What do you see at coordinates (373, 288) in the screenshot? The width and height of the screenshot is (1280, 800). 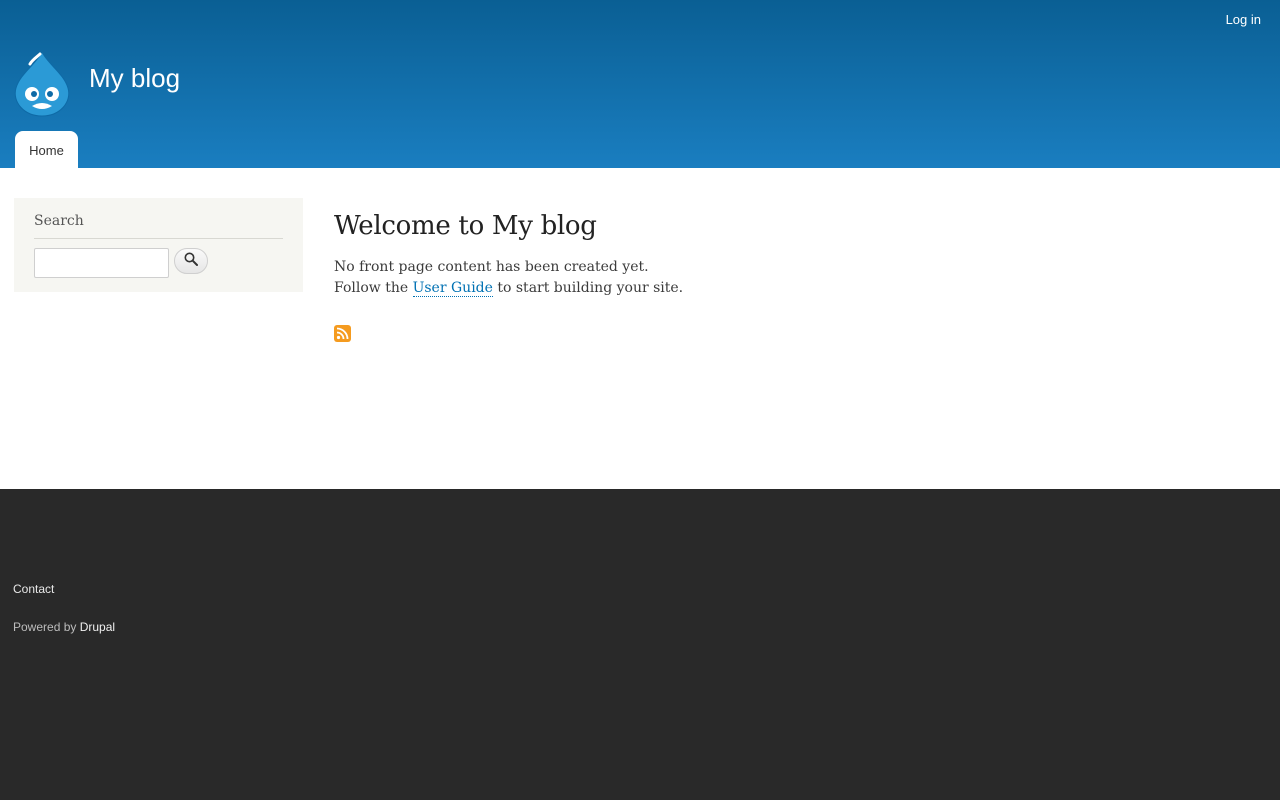 I see `message-prefix: Follow the` at bounding box center [373, 288].